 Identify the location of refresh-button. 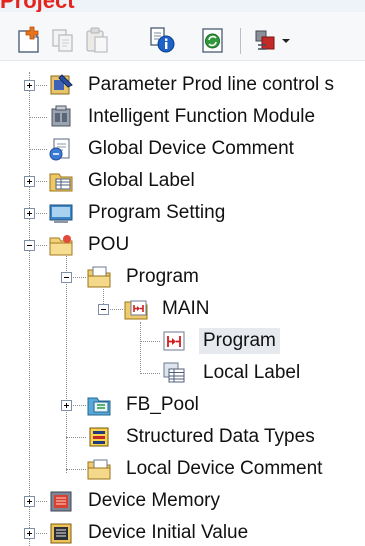
(213, 40).